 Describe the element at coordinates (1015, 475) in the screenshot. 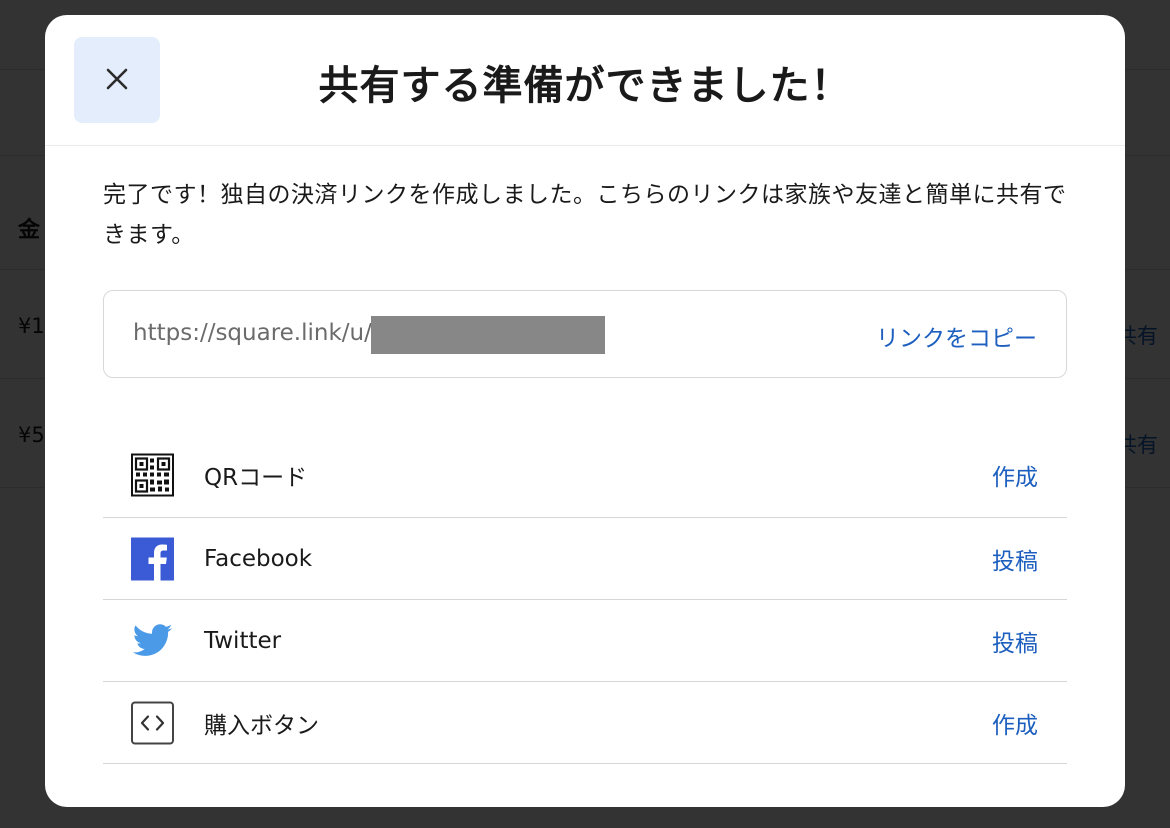

I see `create-qr-code-button: 作成` at that location.